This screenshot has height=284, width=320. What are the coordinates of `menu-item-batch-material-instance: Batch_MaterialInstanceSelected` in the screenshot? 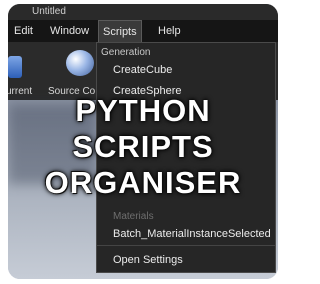 It's located at (192, 234).